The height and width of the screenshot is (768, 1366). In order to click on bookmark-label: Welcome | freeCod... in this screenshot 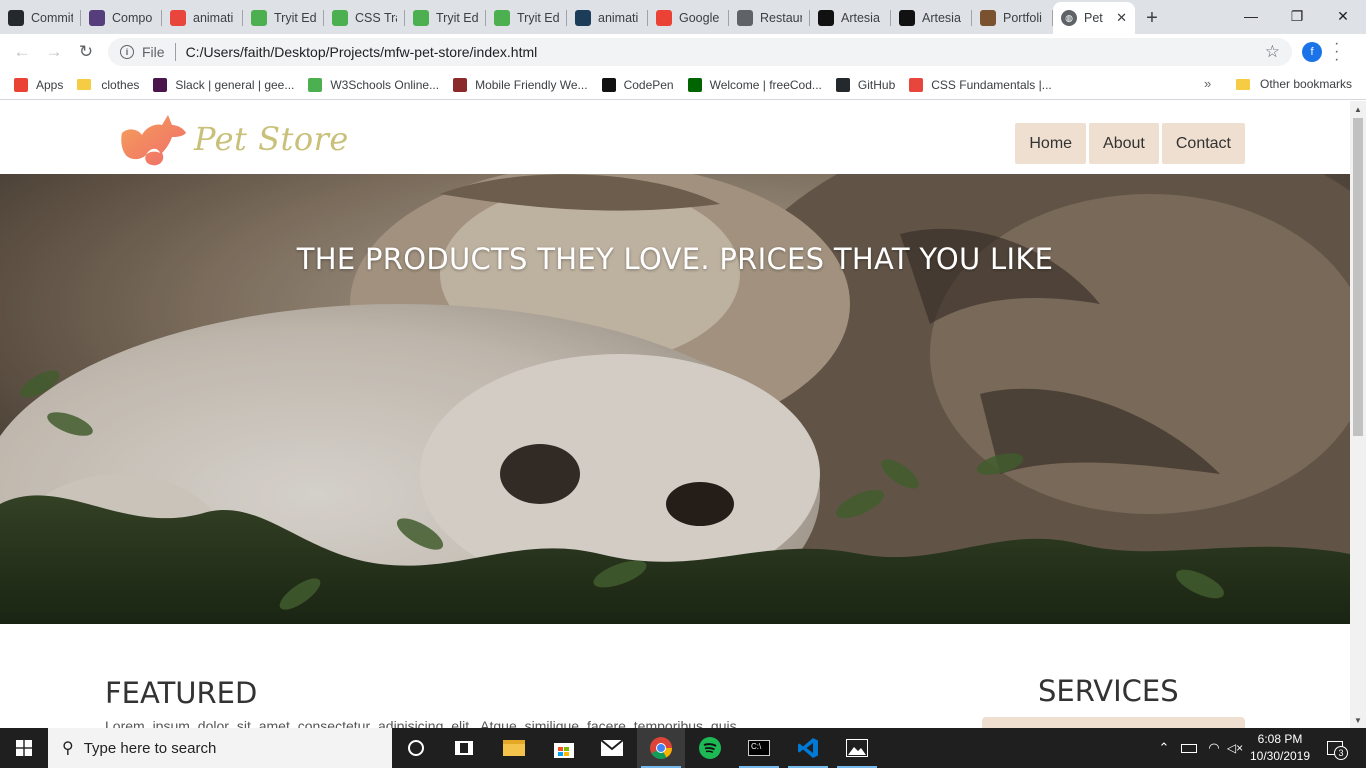, I will do `click(765, 84)`.